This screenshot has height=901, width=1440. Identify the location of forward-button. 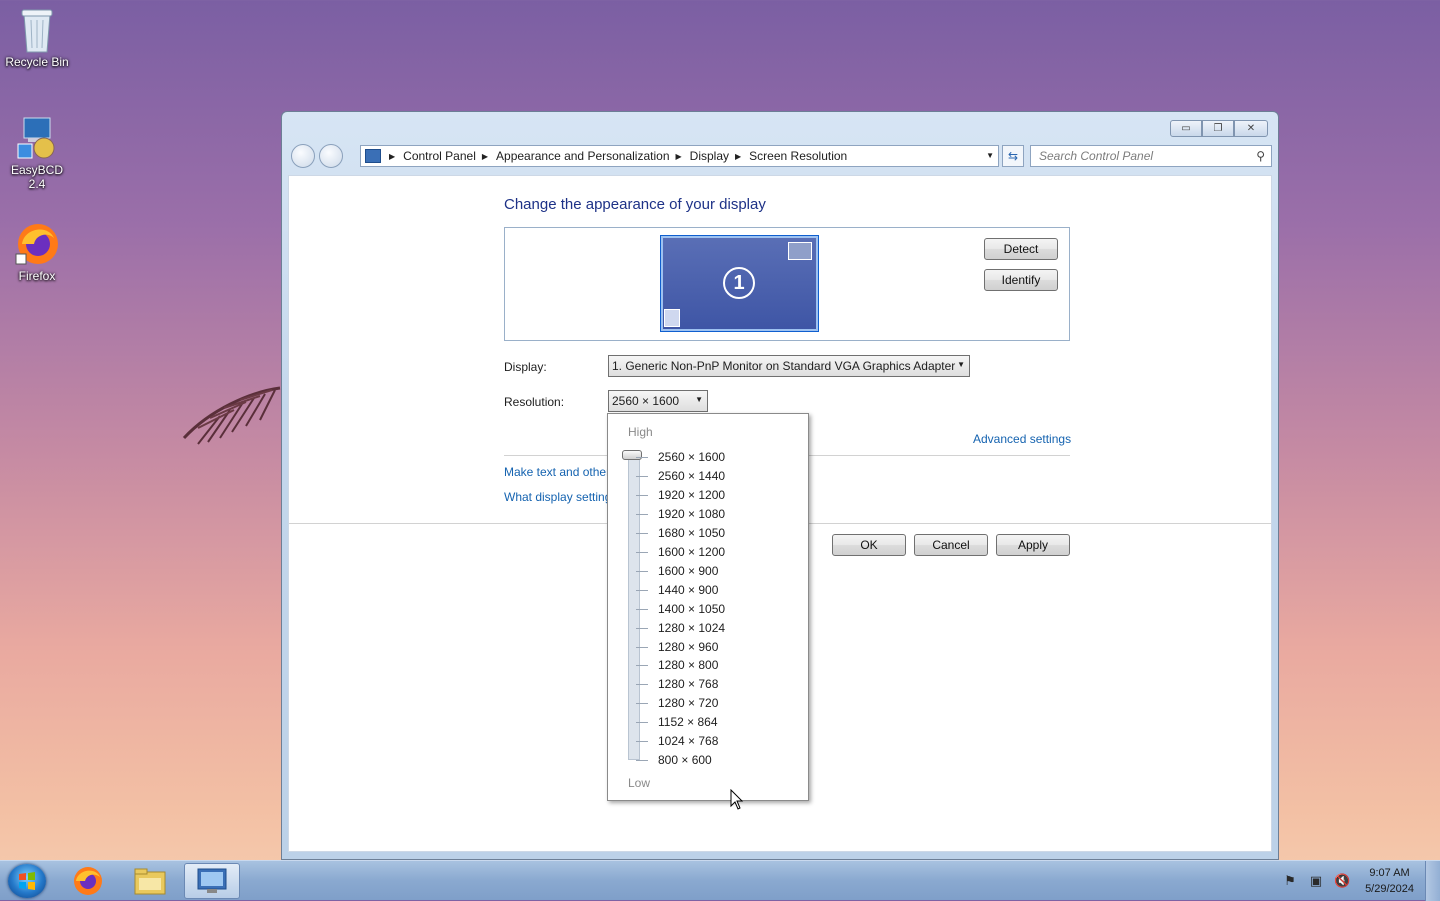
(331, 156).